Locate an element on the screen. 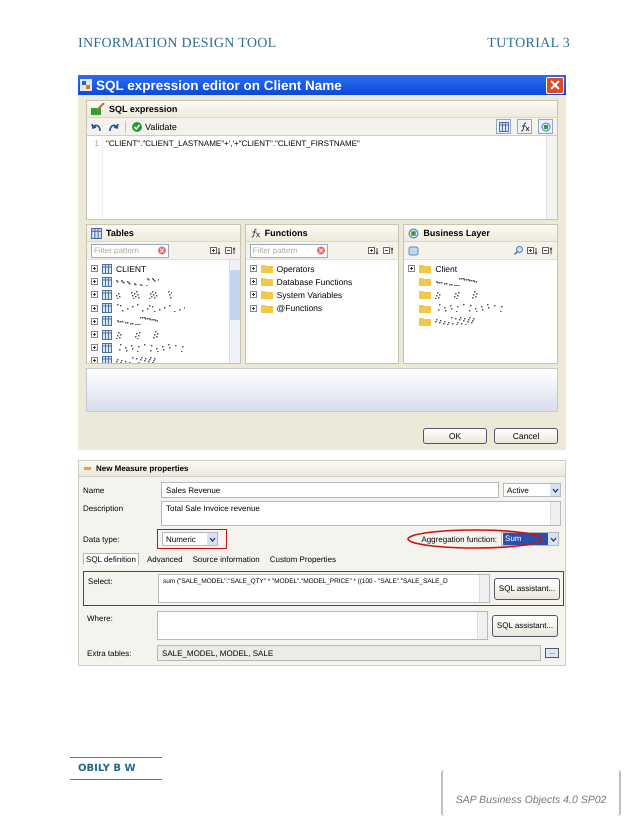 The image size is (638, 826). tab: Source information is located at coordinates (226, 559).